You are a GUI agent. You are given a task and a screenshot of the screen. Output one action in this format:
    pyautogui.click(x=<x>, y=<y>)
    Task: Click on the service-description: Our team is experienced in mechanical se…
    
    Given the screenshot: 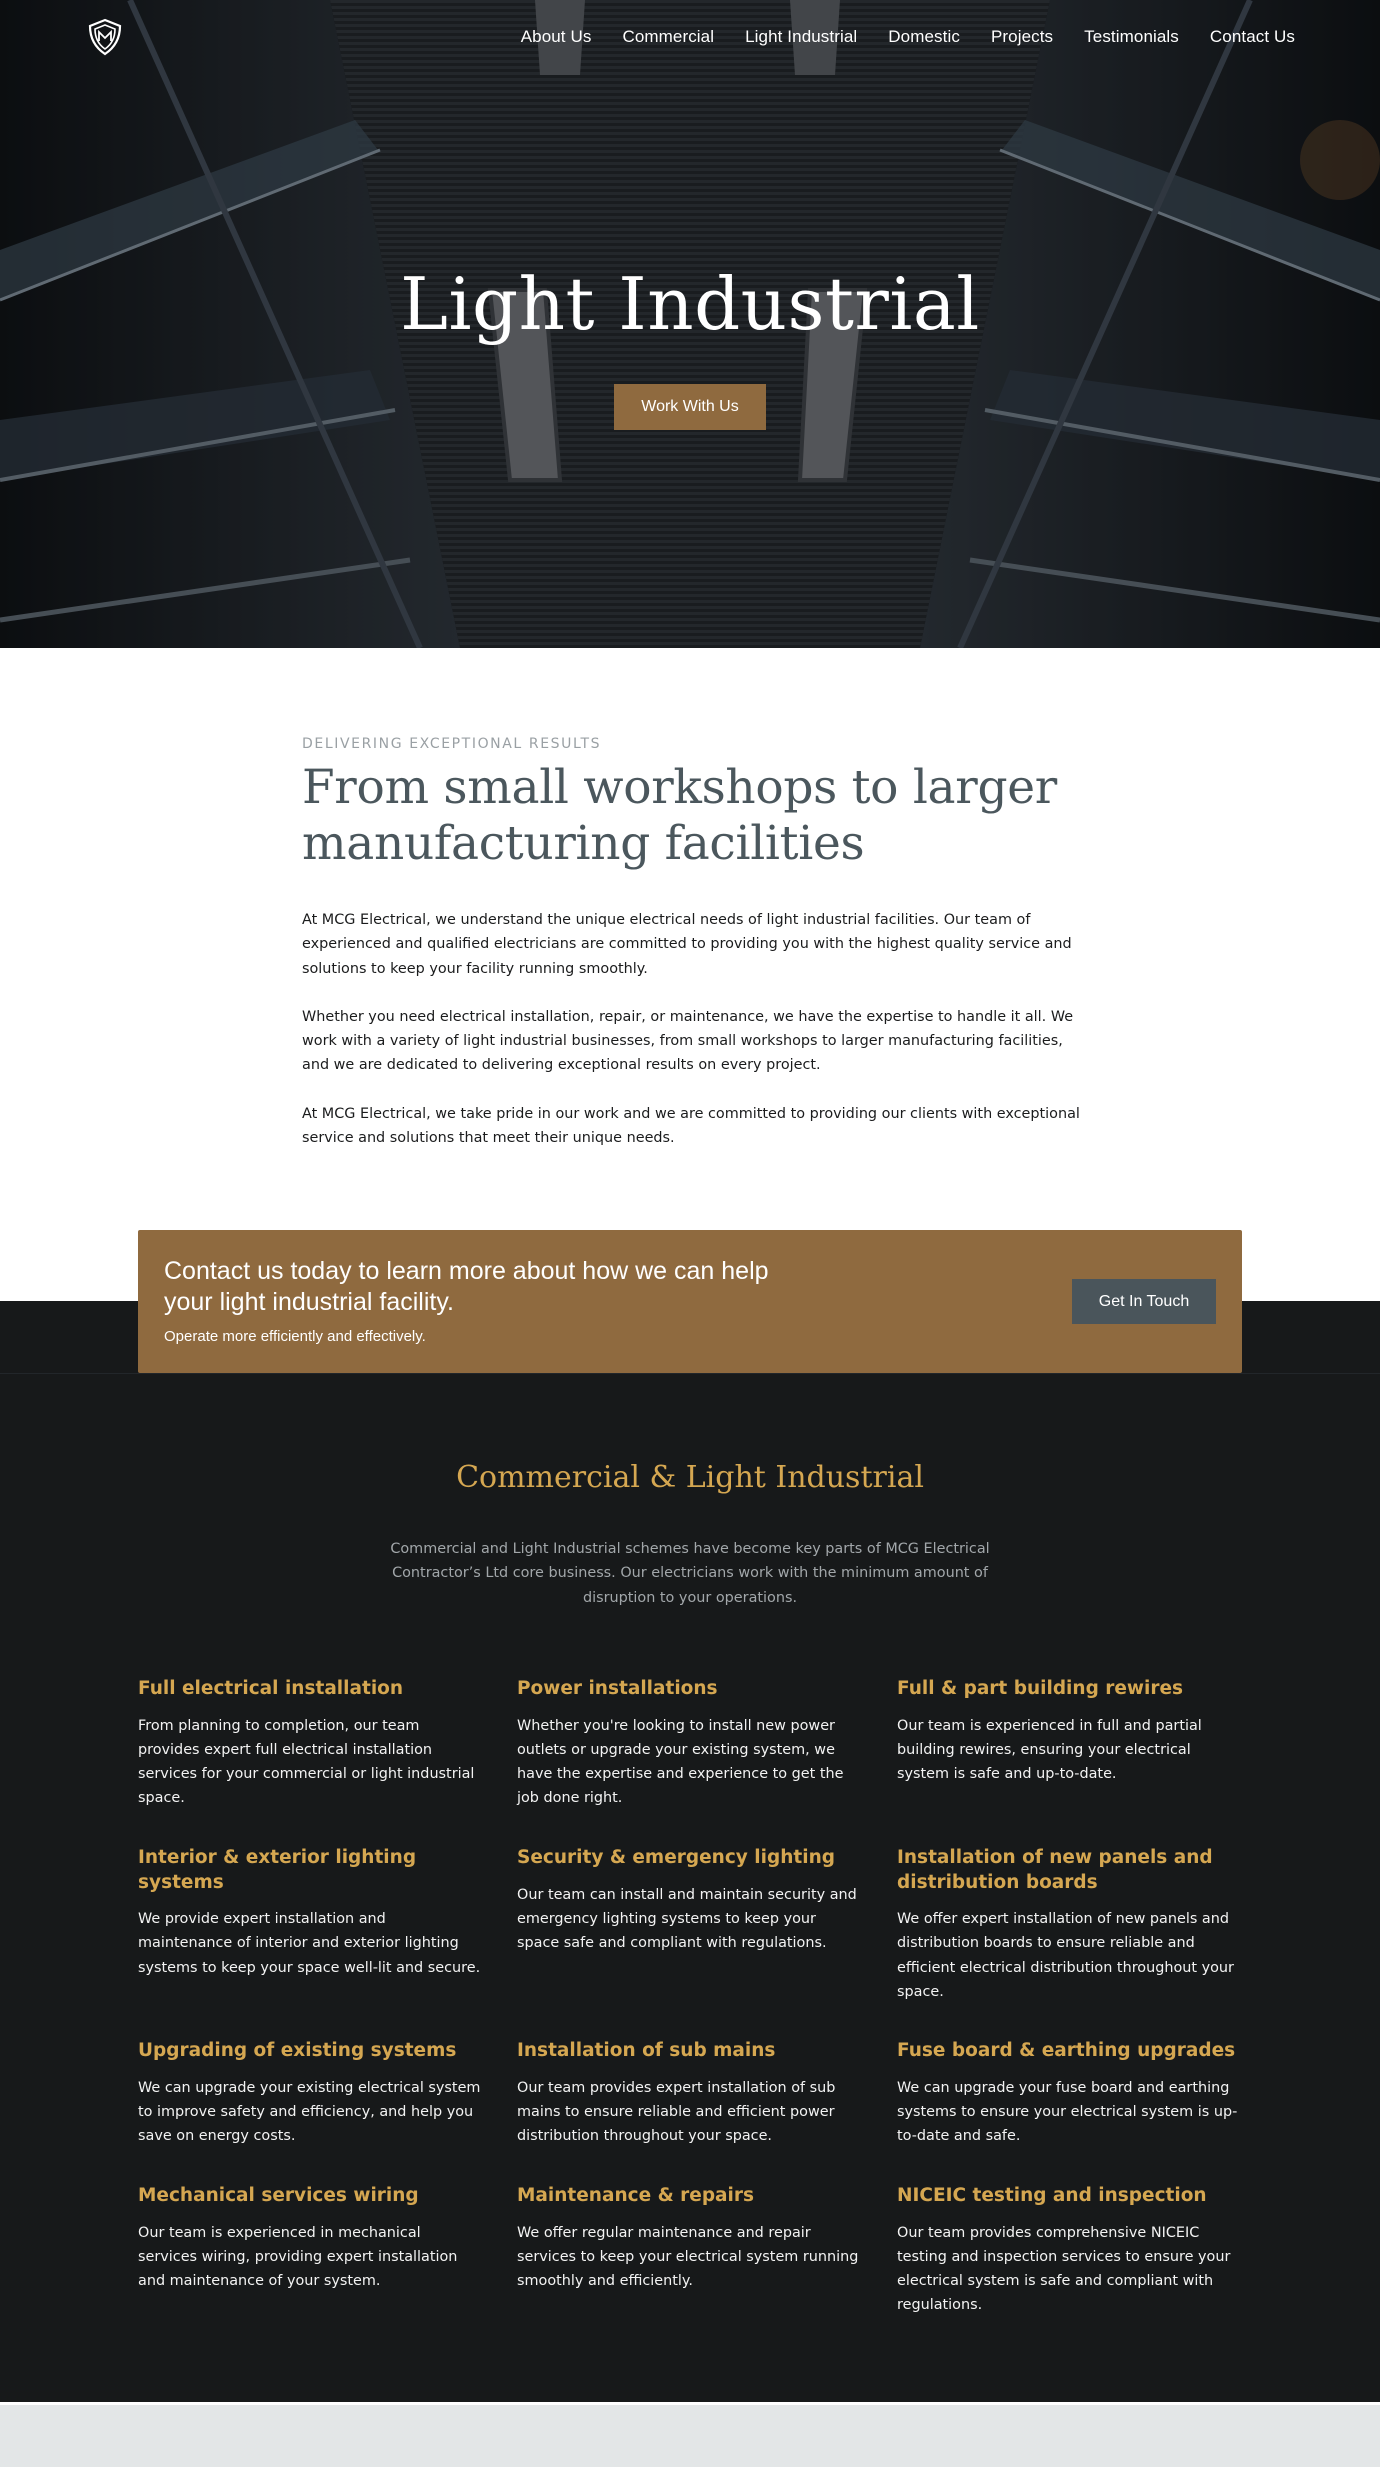 What is the action you would take?
    pyautogui.click(x=298, y=2257)
    